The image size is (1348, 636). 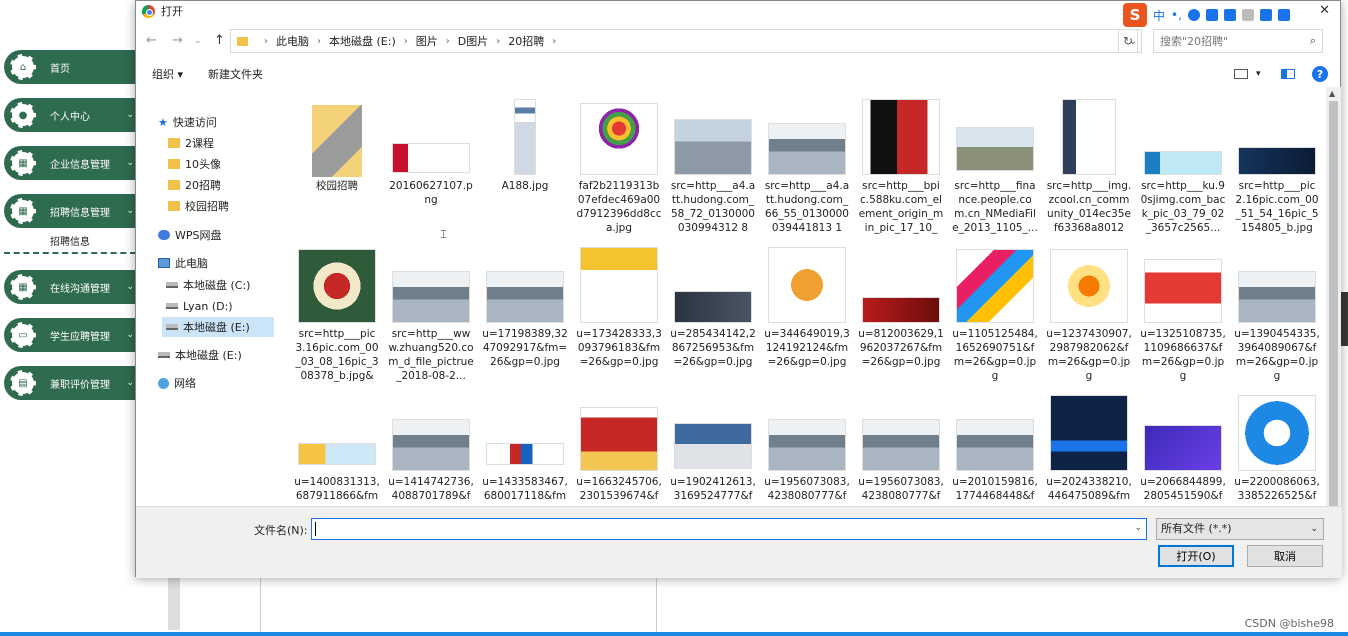 I want to click on file-item: u=812003629,1962037267&fm=26&gp=0.jpg, so click(x=901, y=315).